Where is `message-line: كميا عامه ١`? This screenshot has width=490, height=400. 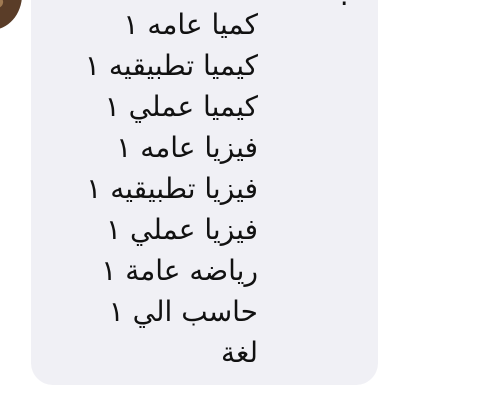
message-line: كميا عامه ١ is located at coordinates (190, 24).